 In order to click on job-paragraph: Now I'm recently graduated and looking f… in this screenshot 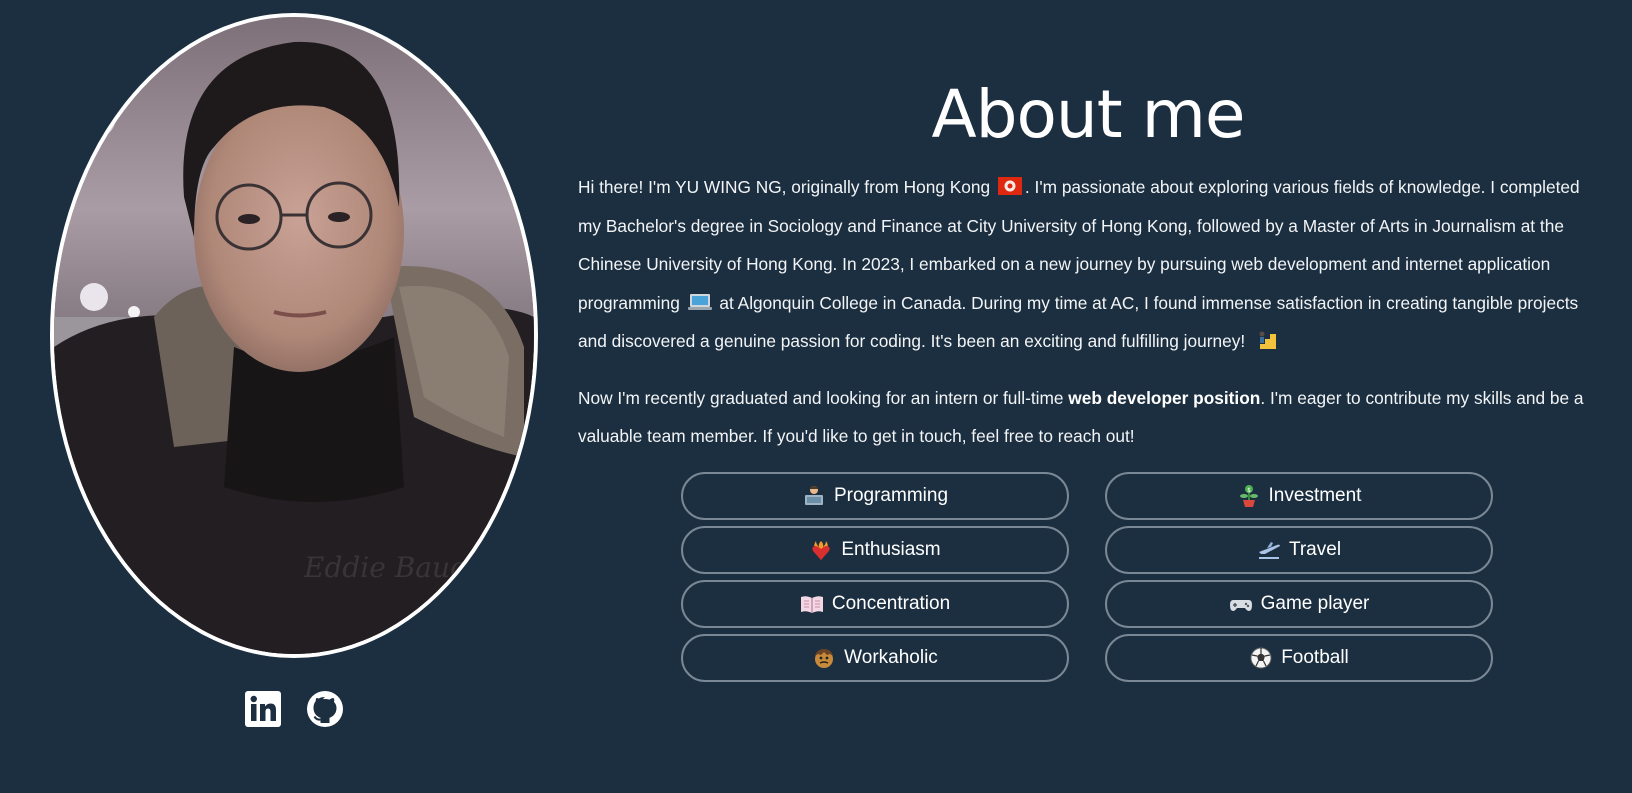, I will do `click(1088, 417)`.